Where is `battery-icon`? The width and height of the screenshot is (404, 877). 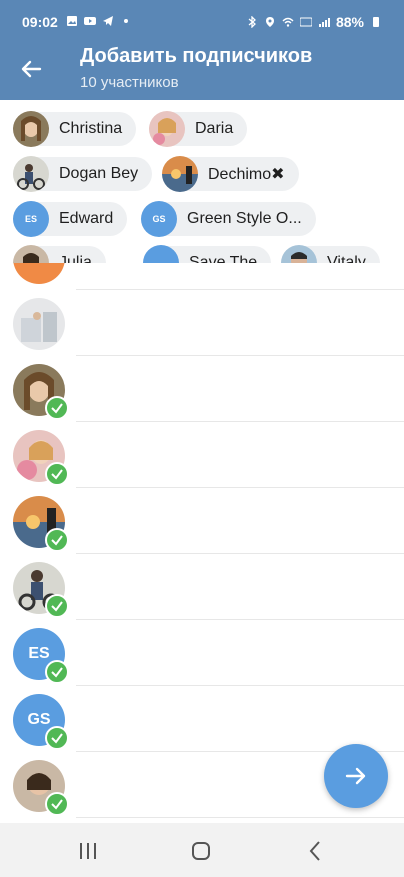
battery-icon is located at coordinates (376, 22).